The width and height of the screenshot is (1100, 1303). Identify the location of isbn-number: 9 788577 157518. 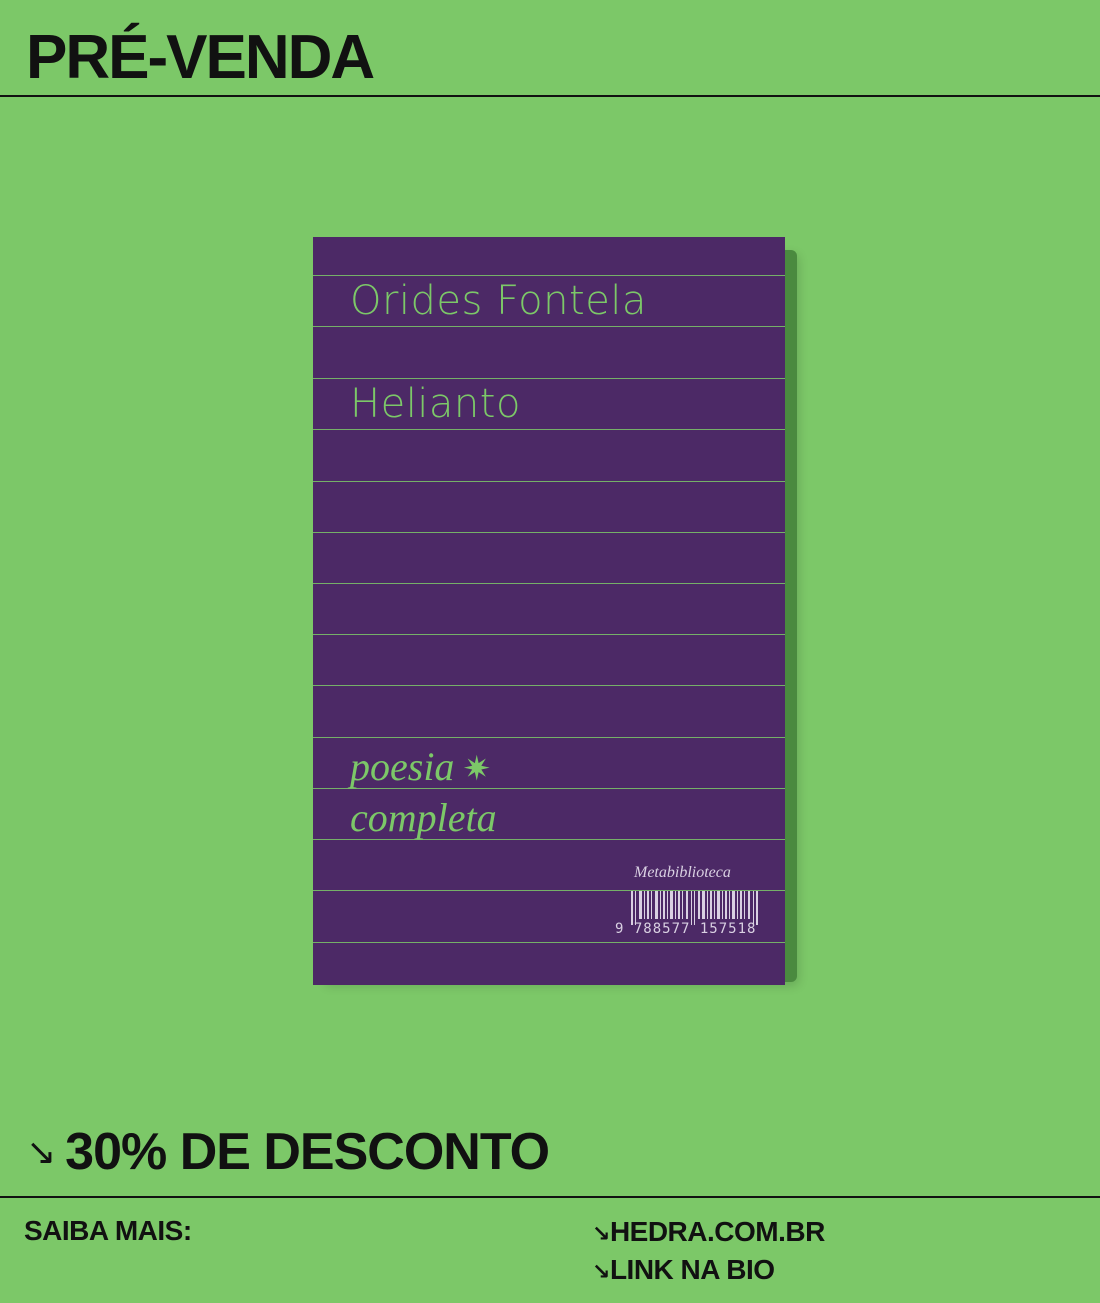
(686, 929).